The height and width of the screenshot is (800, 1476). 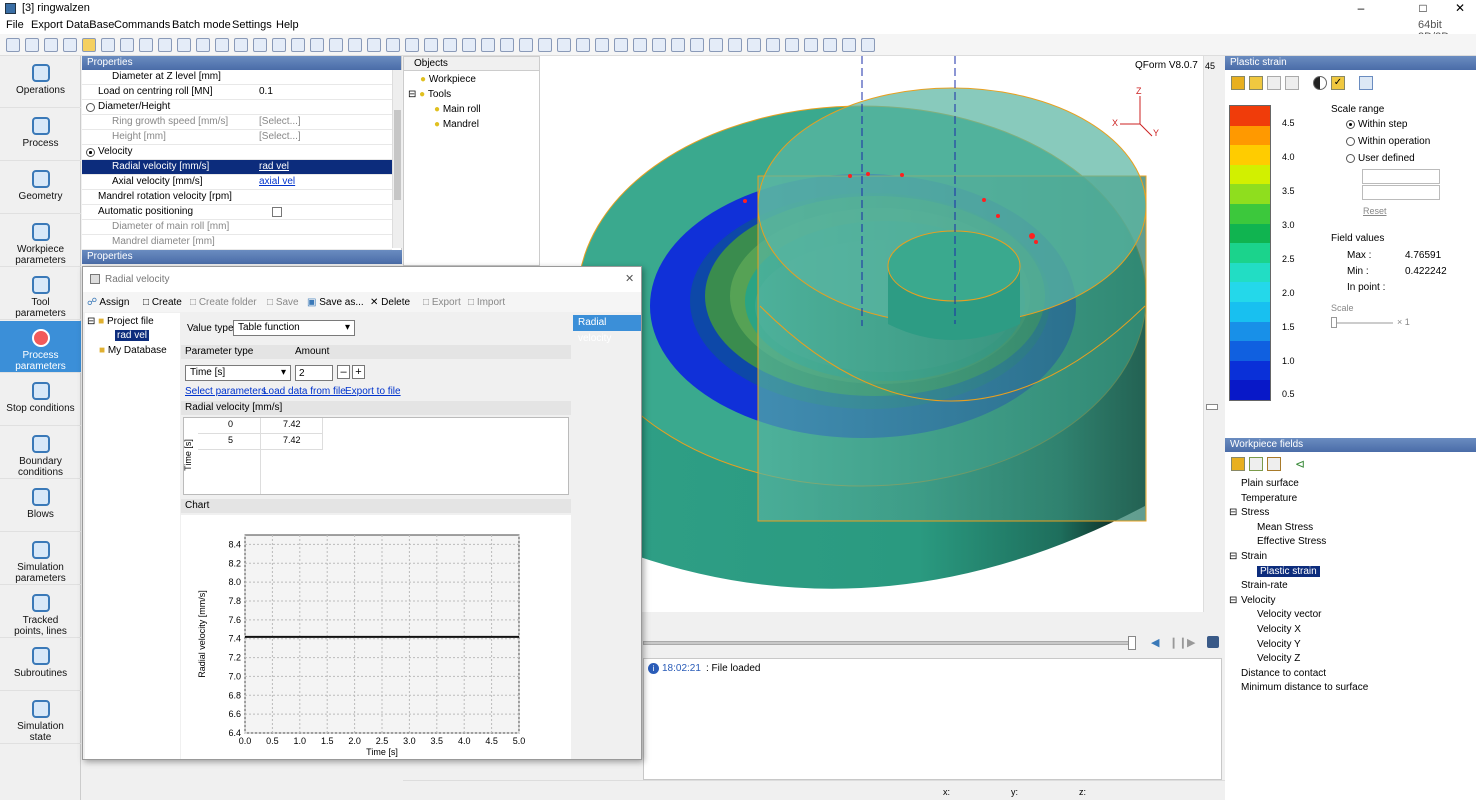 I want to click on frame-slider-thumb, so click(x=1212, y=407).